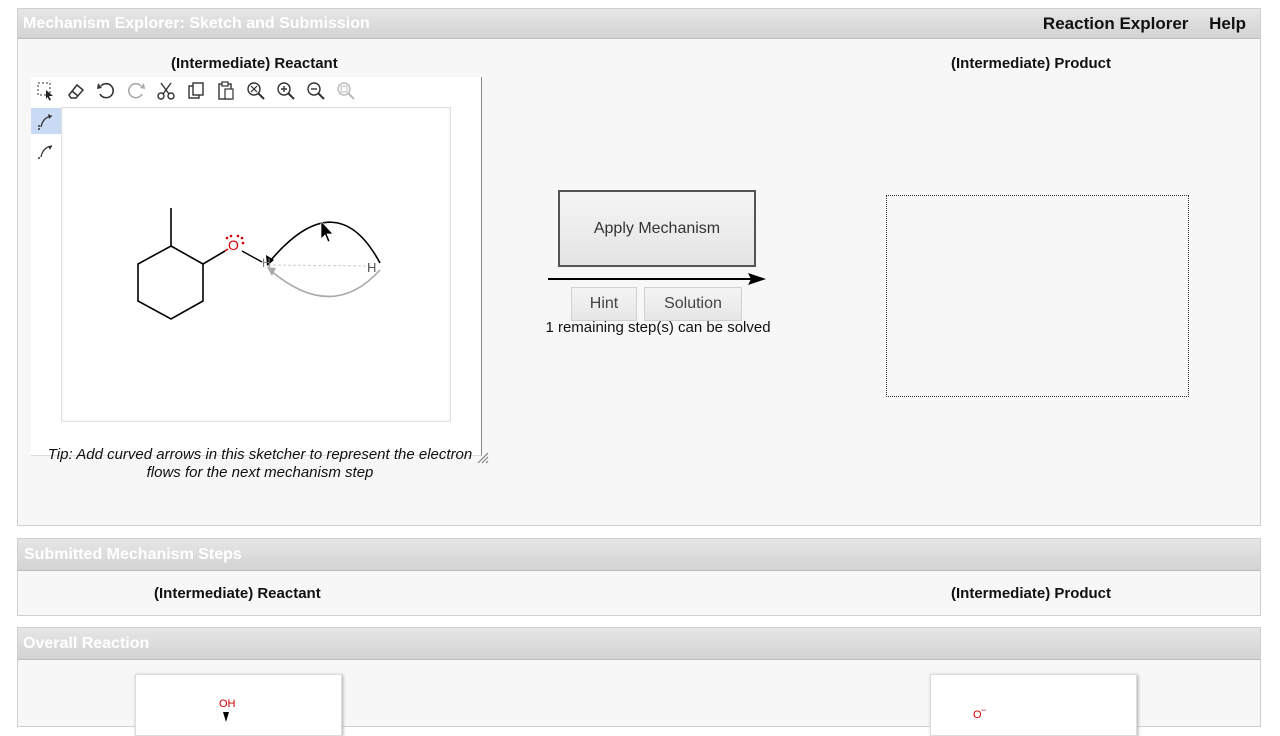 The height and width of the screenshot is (736, 1280). What do you see at coordinates (256, 264) in the screenshot?
I see `sketch-canvas: O H H` at bounding box center [256, 264].